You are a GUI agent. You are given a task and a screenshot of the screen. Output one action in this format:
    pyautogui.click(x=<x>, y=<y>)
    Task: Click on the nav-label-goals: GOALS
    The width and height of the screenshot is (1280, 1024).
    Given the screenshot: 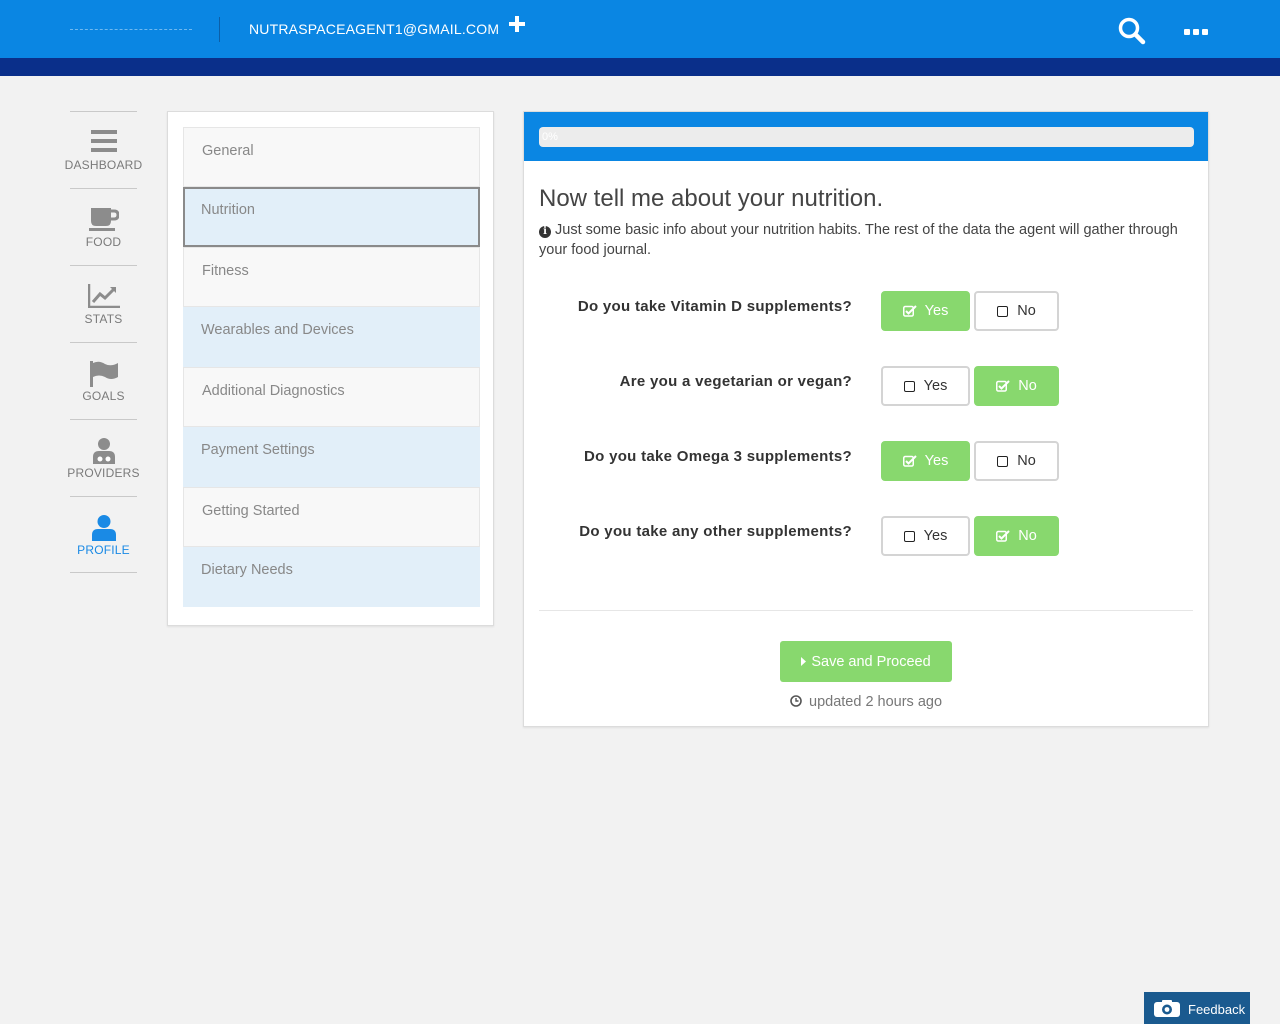 What is the action you would take?
    pyautogui.click(x=103, y=396)
    